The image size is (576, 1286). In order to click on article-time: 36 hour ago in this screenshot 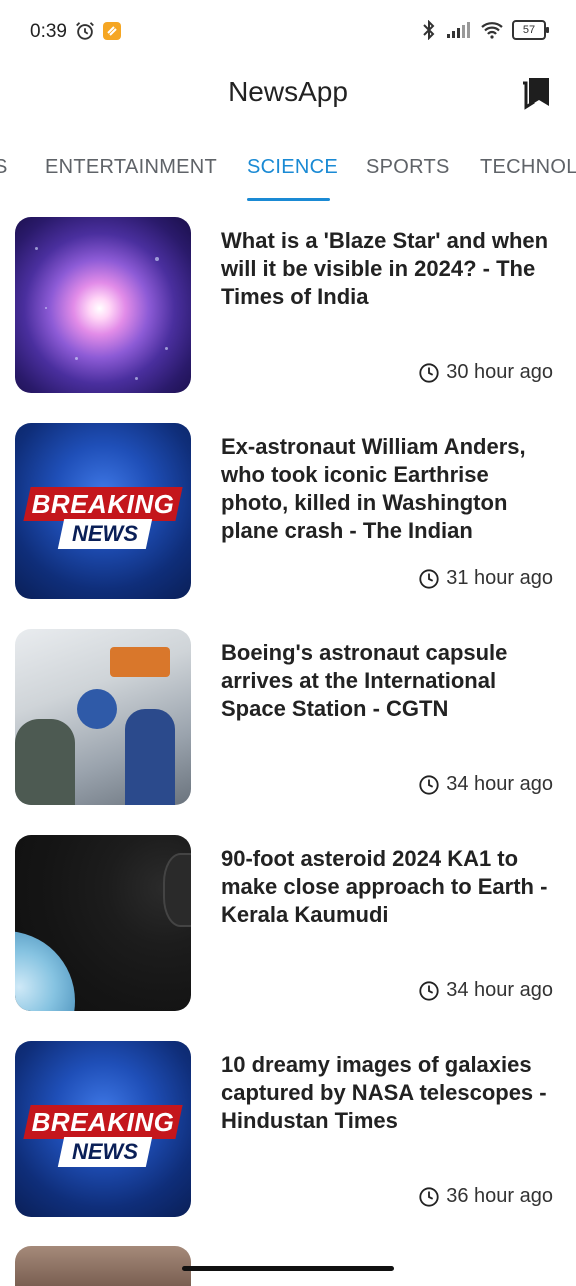, I will do `click(485, 1196)`.